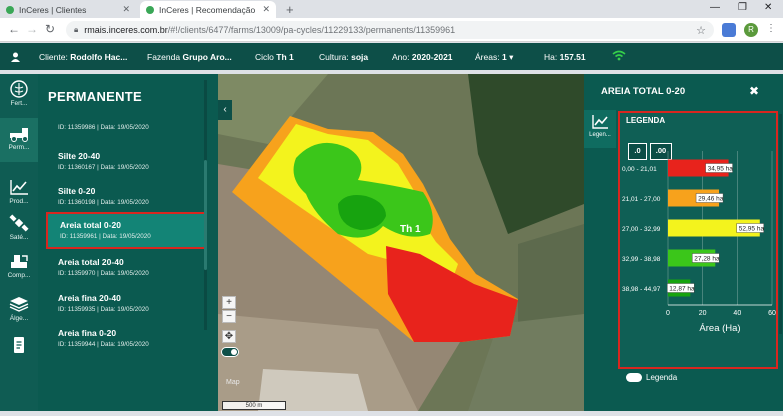  What do you see at coordinates (511, 57) in the screenshot?
I see `chevron-down-icon: ▾` at bounding box center [511, 57].